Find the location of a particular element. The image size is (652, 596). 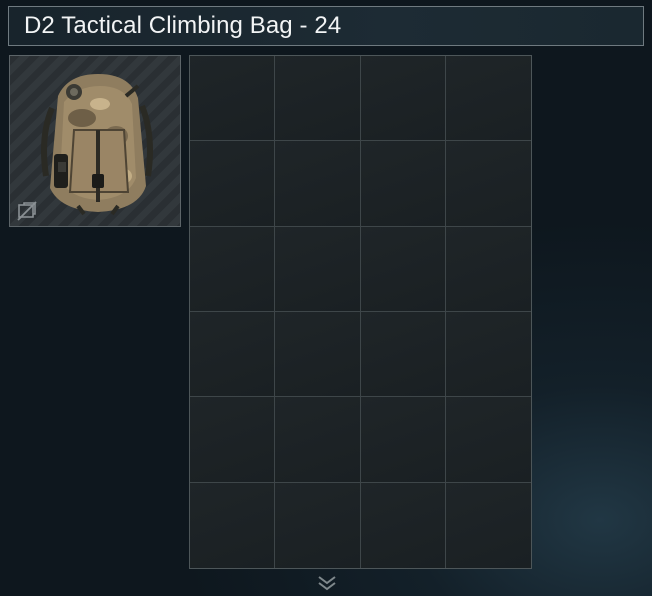

window-title-bar: D2 Tactical Climbing Bag - 24 is located at coordinates (326, 26).